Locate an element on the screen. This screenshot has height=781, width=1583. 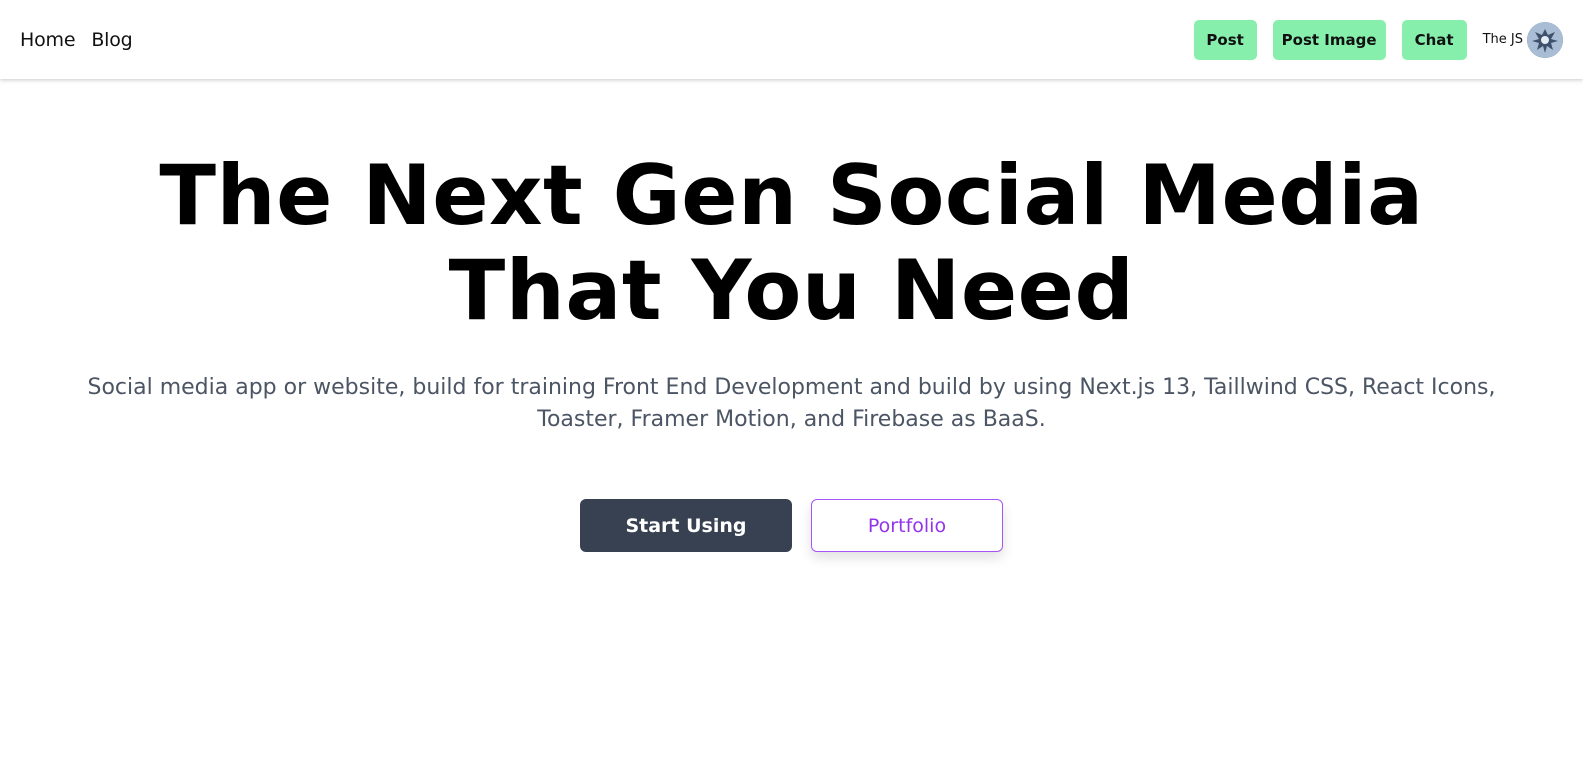
hero-actions: Start Using Portfolio is located at coordinates (791, 525).